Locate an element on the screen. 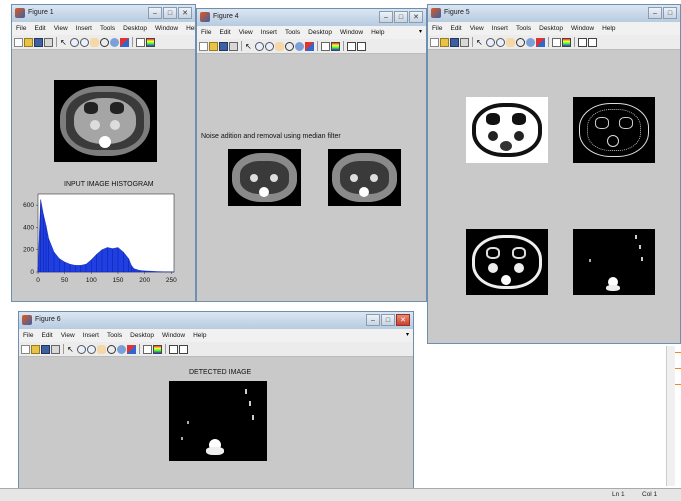 The width and height of the screenshot is (681, 501). menu-tools: Tools is located at coordinates (523, 28).